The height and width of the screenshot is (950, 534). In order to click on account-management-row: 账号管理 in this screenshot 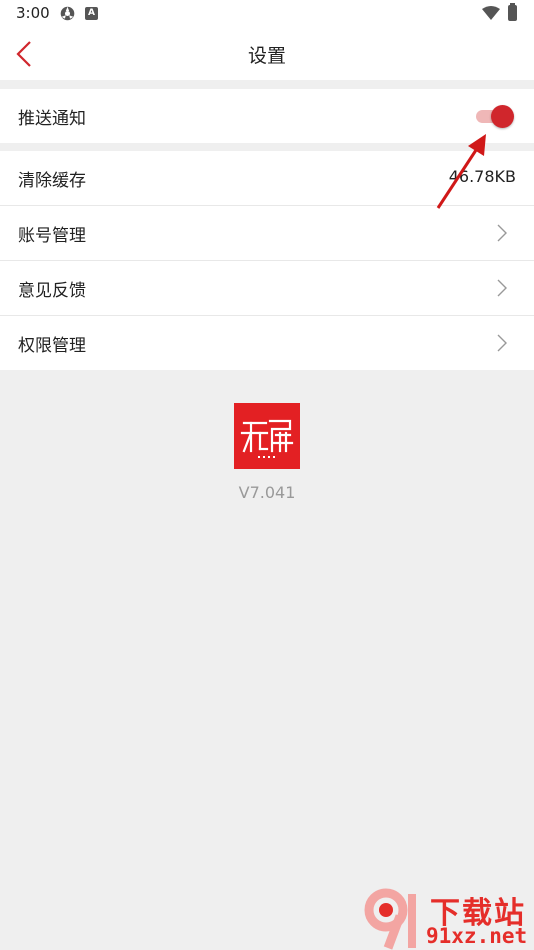, I will do `click(267, 233)`.